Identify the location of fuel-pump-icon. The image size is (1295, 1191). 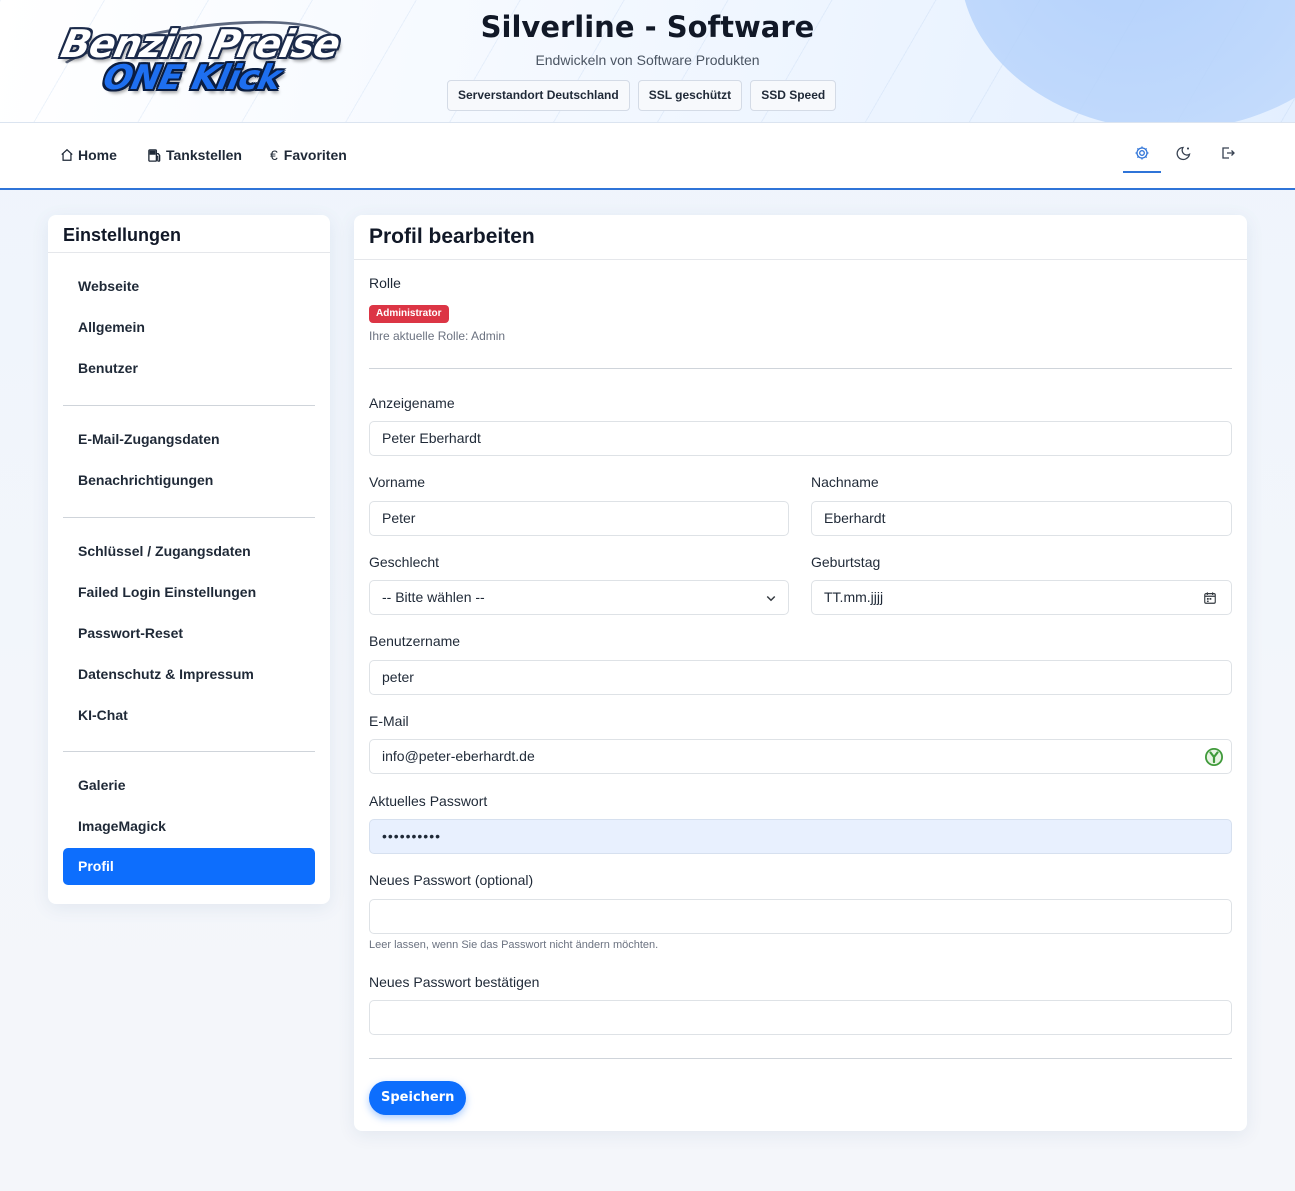
(154, 155).